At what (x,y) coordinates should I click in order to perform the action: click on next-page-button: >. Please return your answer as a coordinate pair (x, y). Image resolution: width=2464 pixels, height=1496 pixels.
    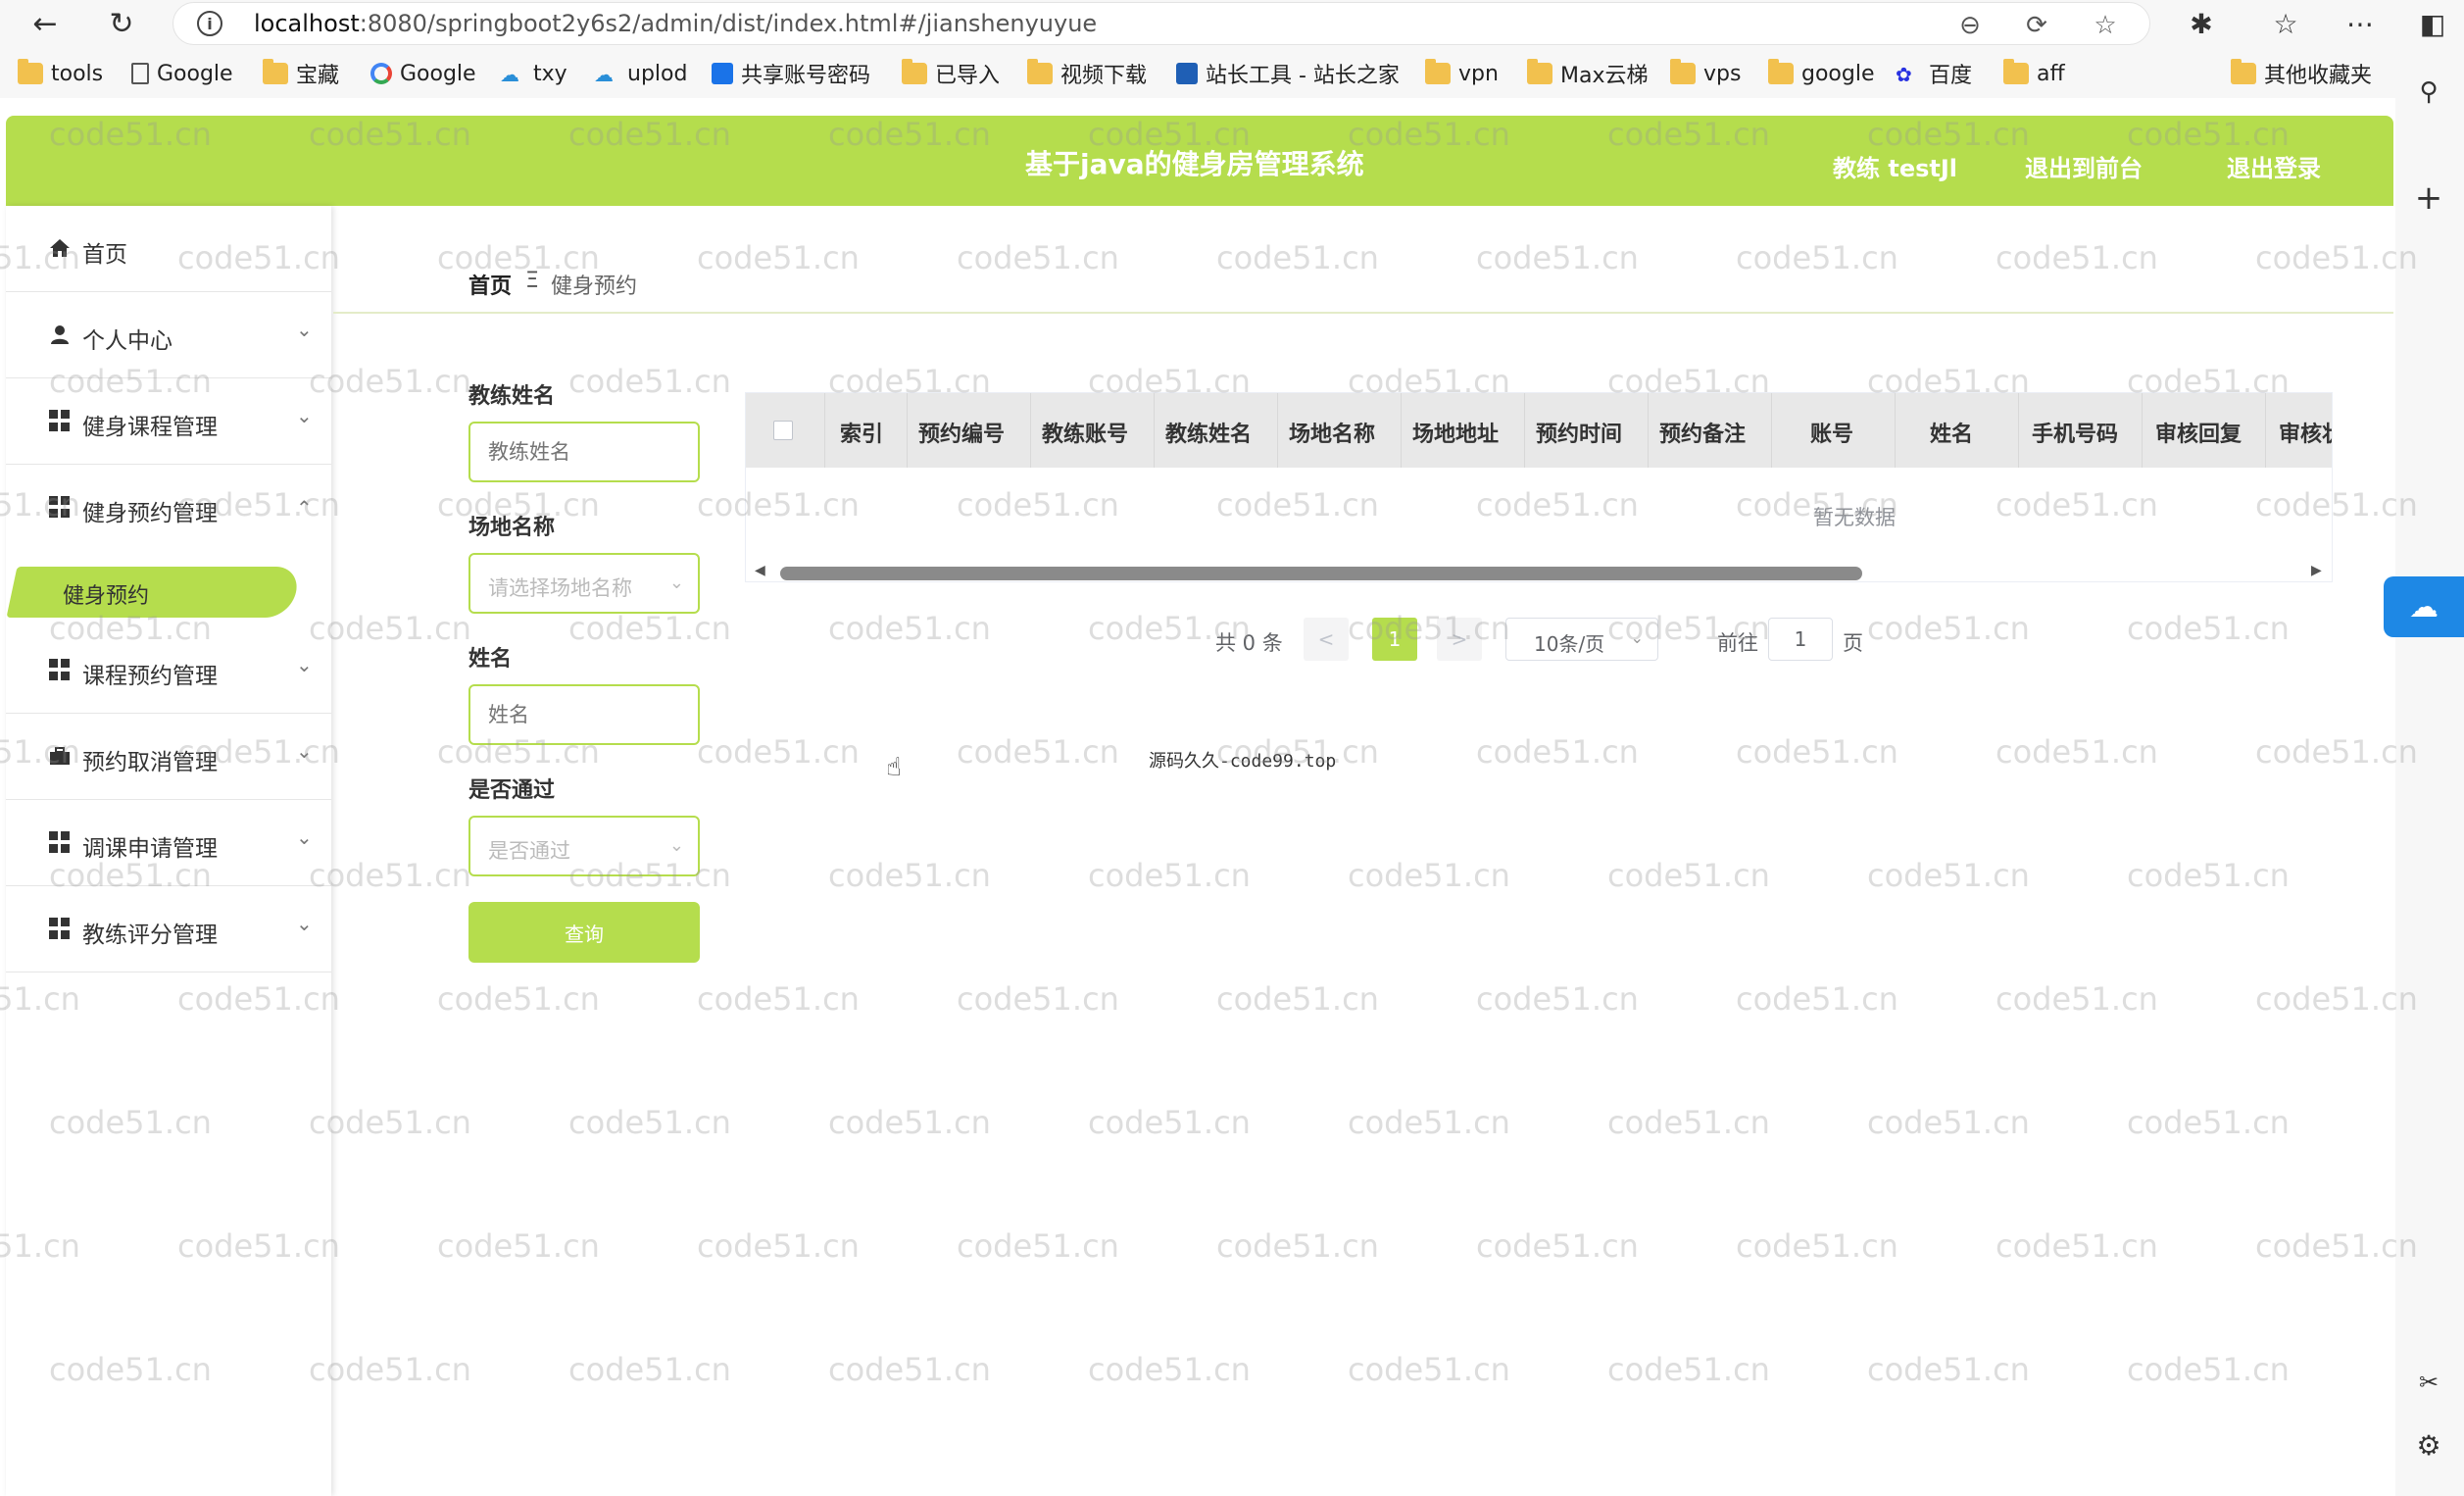
    Looking at the image, I should click on (1460, 639).